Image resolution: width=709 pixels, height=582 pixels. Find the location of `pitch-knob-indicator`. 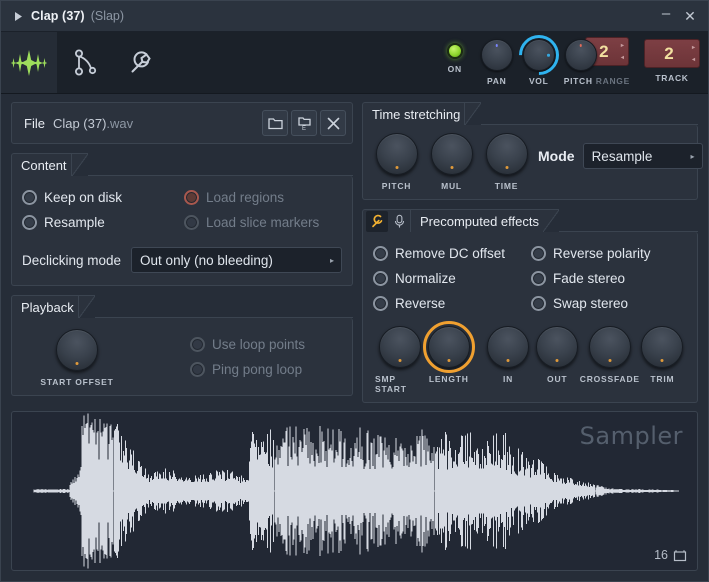

pitch-knob-indicator is located at coordinates (581, 45).